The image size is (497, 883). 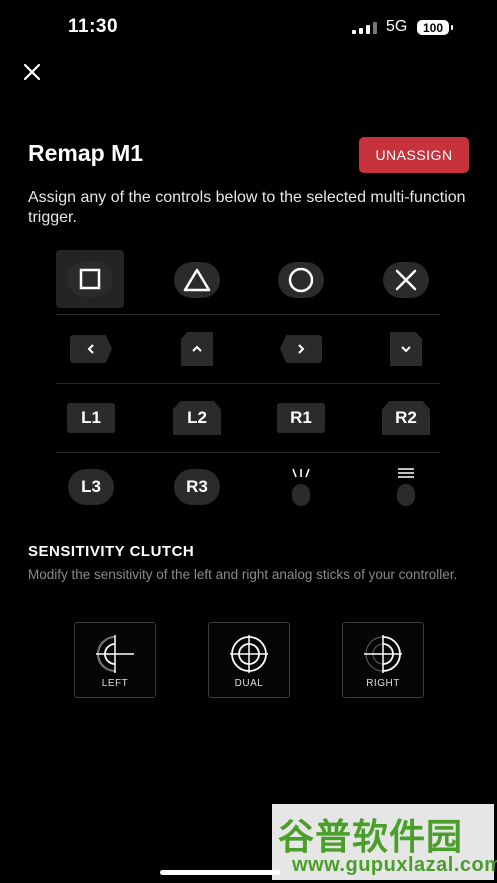 I want to click on options-button-icon, so click(x=406, y=473).